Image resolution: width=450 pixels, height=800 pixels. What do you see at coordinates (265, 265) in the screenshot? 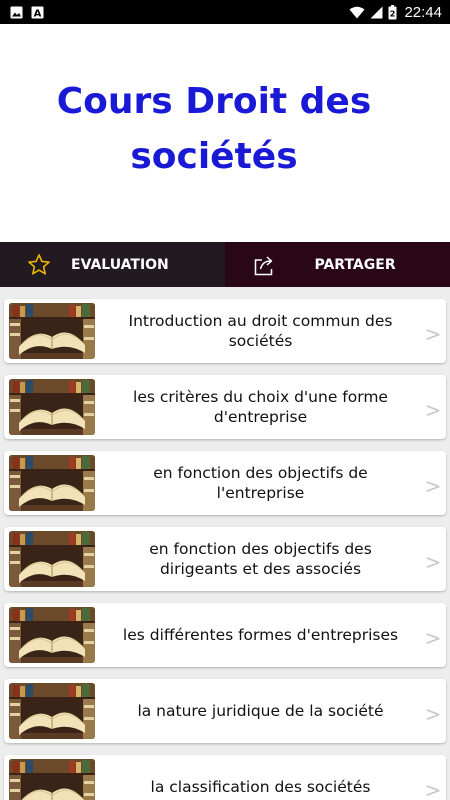
I see `share-icon` at bounding box center [265, 265].